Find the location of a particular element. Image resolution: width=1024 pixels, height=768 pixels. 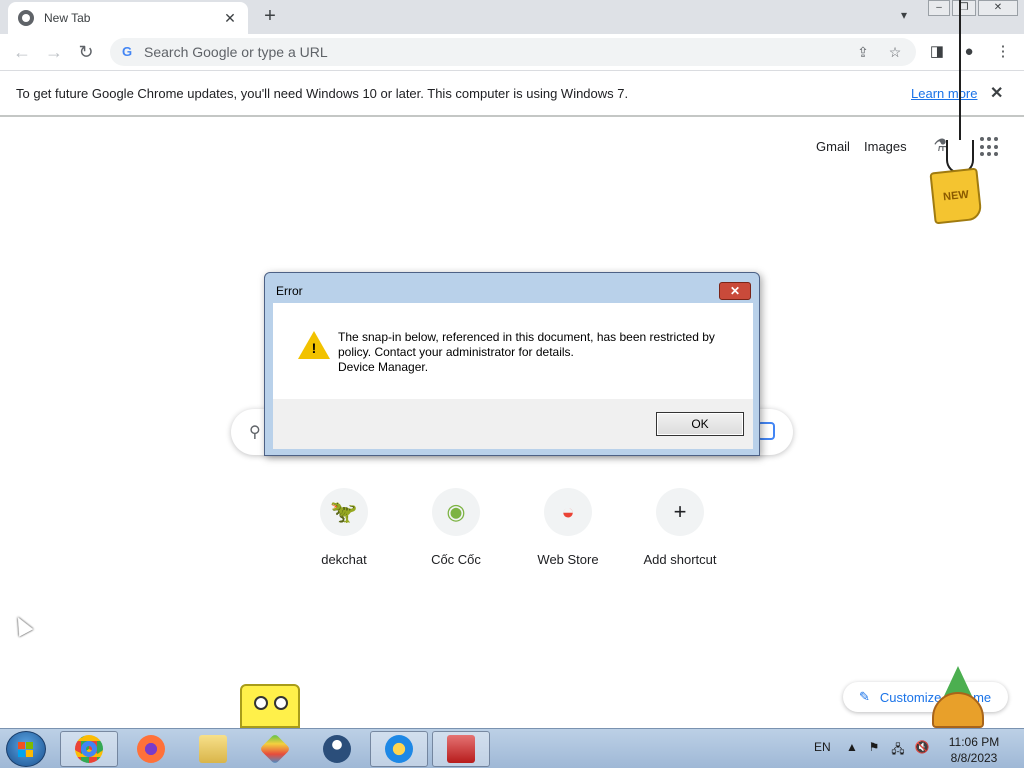

plus-icon: + is located at coordinates (680, 512).